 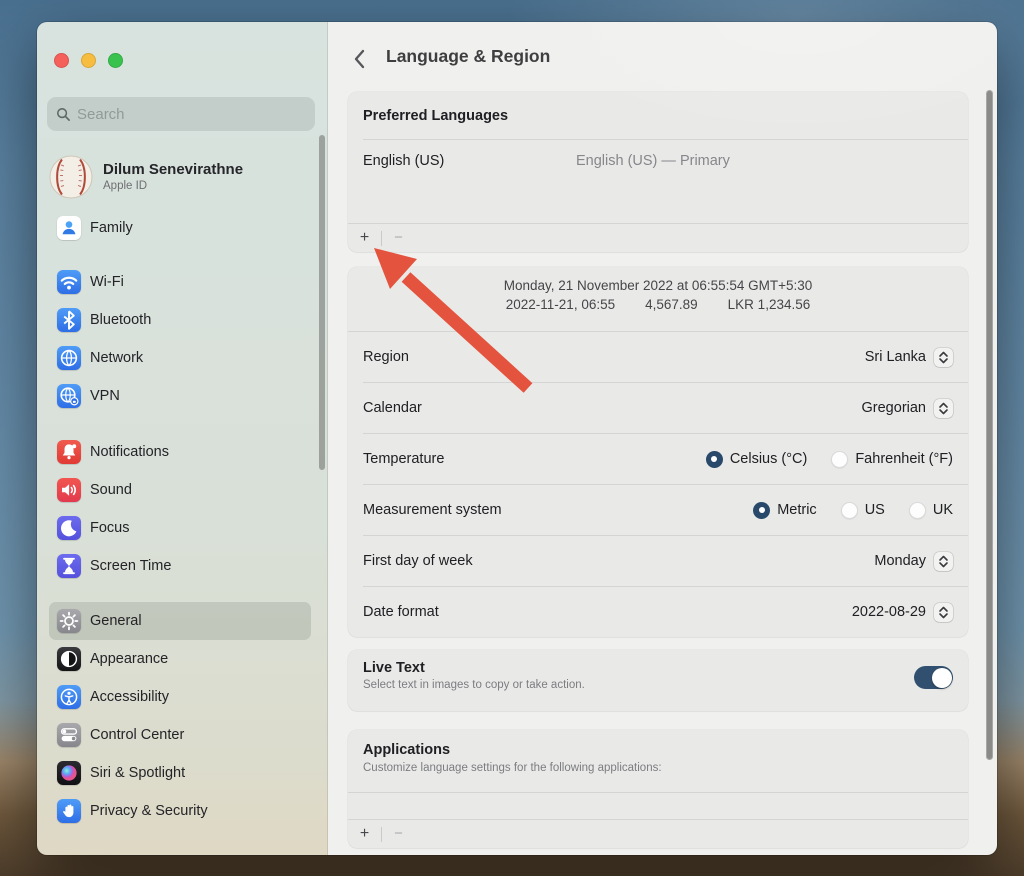 I want to click on radio-fahrenheit, so click(x=840, y=459).